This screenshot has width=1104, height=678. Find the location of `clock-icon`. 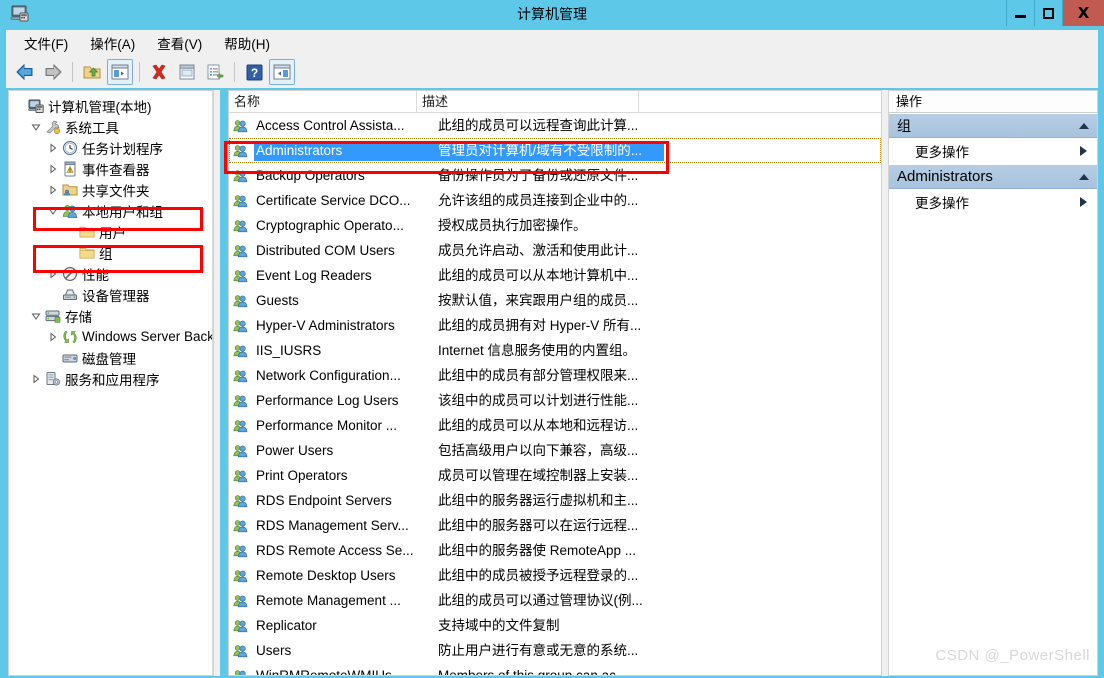

clock-icon is located at coordinates (69, 148).